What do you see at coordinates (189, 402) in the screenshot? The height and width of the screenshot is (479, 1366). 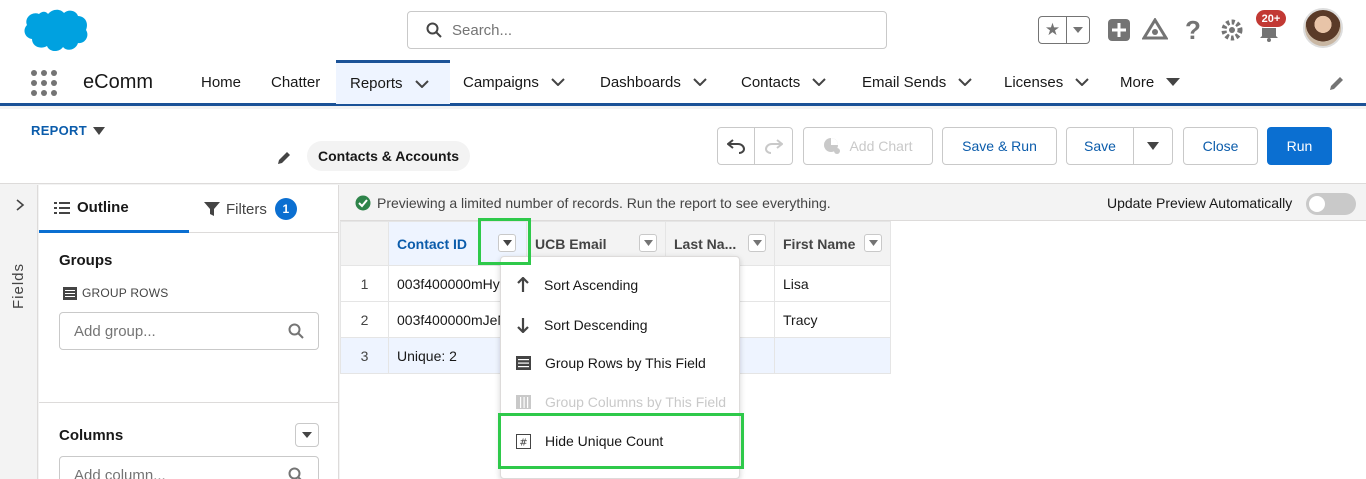 I see `section-divider` at bounding box center [189, 402].